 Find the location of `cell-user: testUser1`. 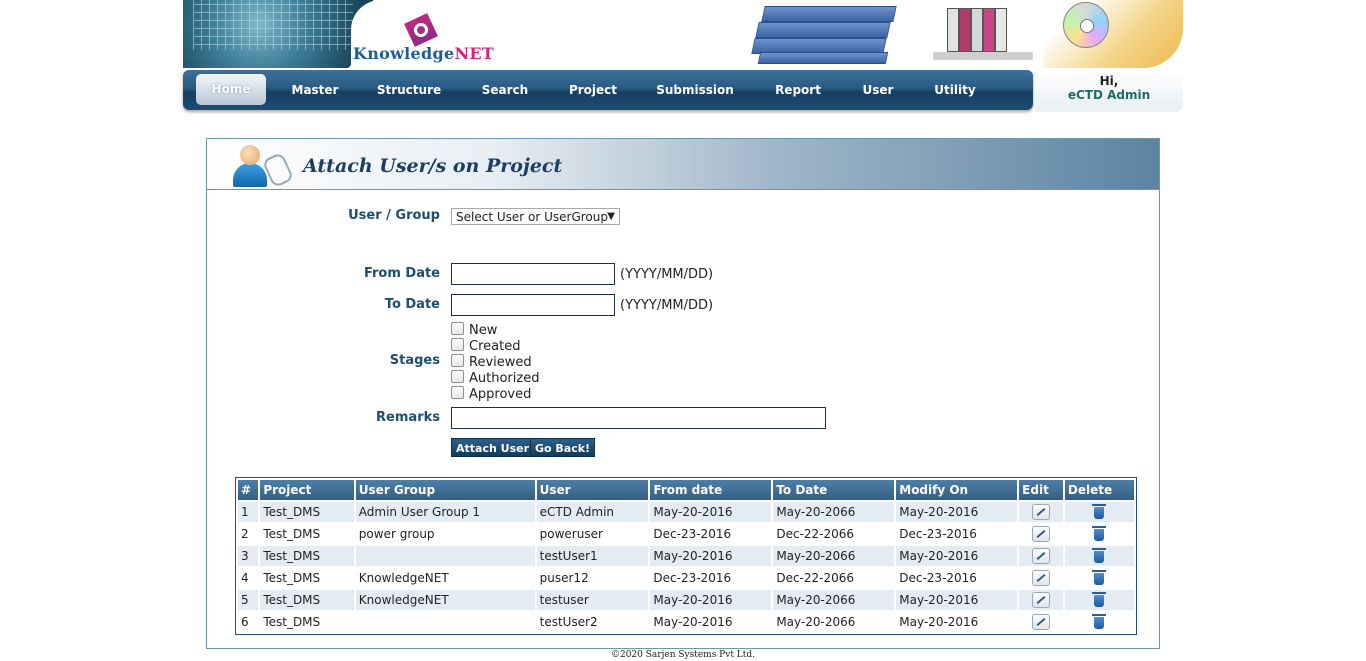

cell-user: testUser1 is located at coordinates (592, 556).